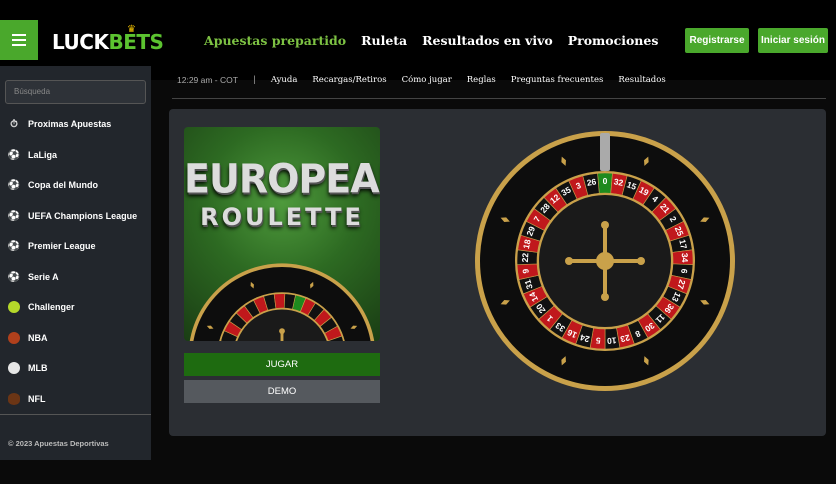 This screenshot has width=836, height=484. Describe the element at coordinates (641, 80) in the screenshot. I see `subnav-resultados: Resultados` at that location.